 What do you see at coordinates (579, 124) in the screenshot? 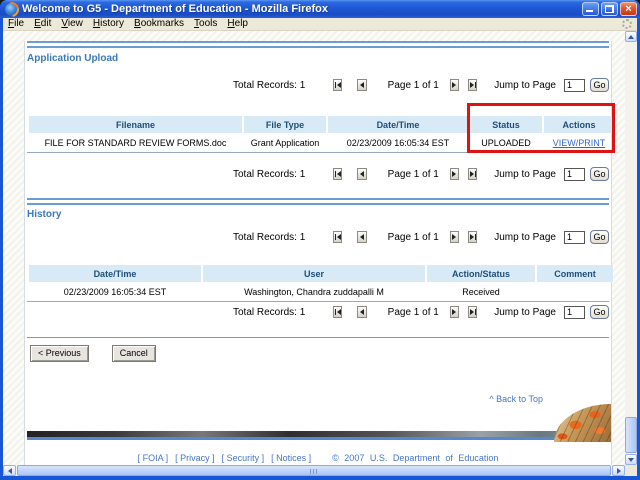
I see `col-actions: Actions` at bounding box center [579, 124].